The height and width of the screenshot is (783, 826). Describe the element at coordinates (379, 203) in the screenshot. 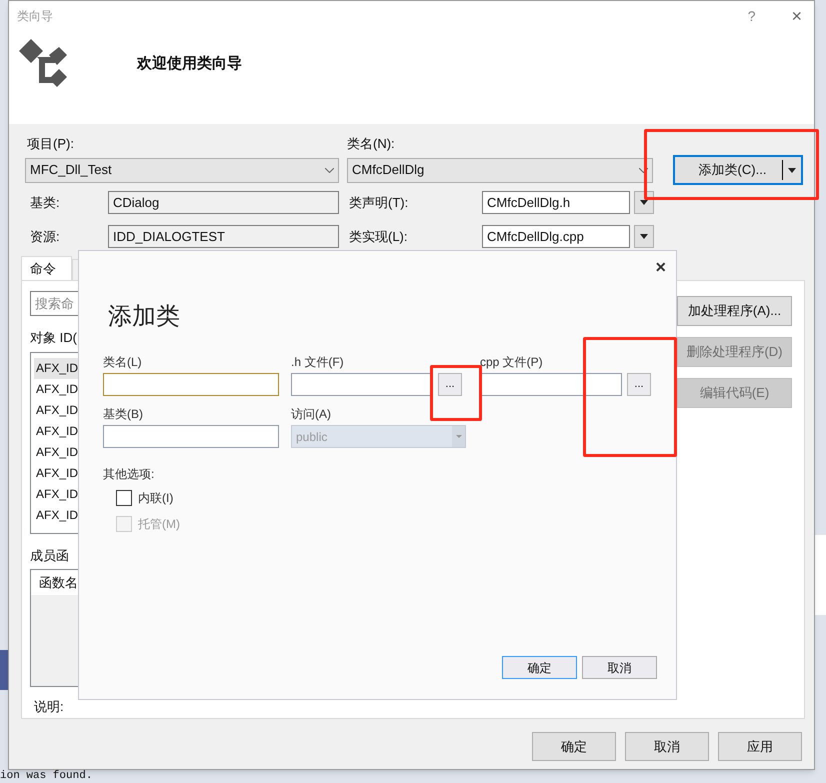

I see `field-label: 类声明(T):` at that location.